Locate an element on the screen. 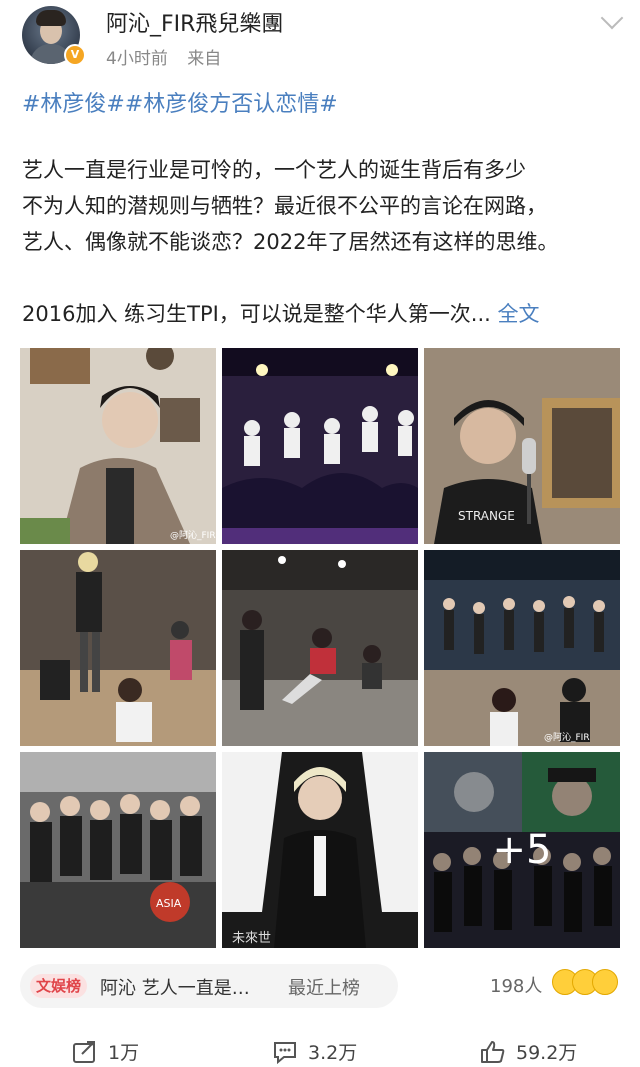 The width and height of the screenshot is (640, 1067). photo-rehearsal-icon is located at coordinates (118, 648).